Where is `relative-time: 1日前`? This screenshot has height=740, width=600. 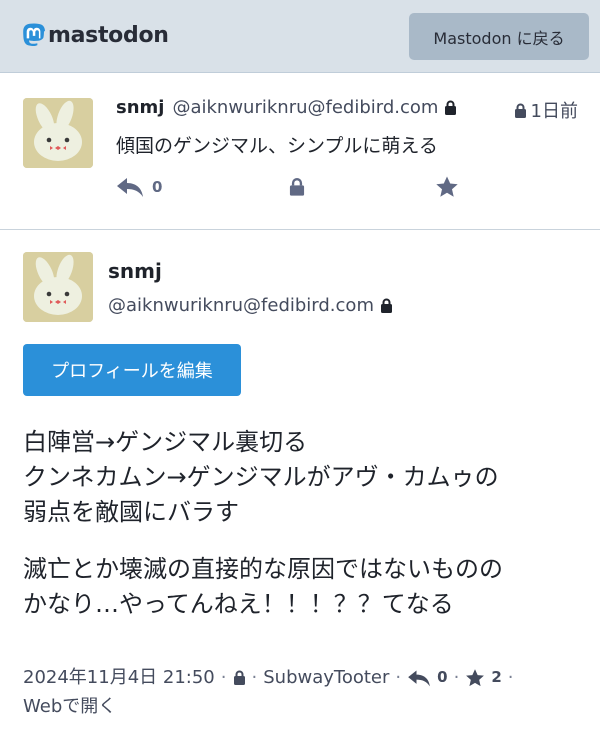 relative-time: 1日前 is located at coordinates (554, 111).